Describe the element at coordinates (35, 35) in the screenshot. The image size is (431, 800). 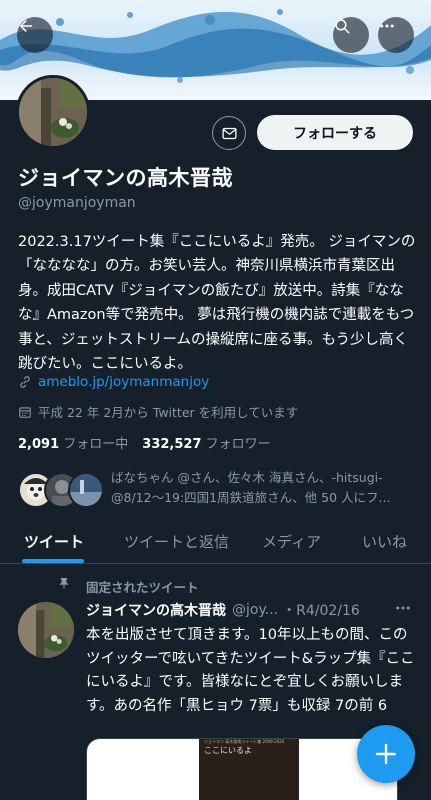
I see `back-button` at that location.